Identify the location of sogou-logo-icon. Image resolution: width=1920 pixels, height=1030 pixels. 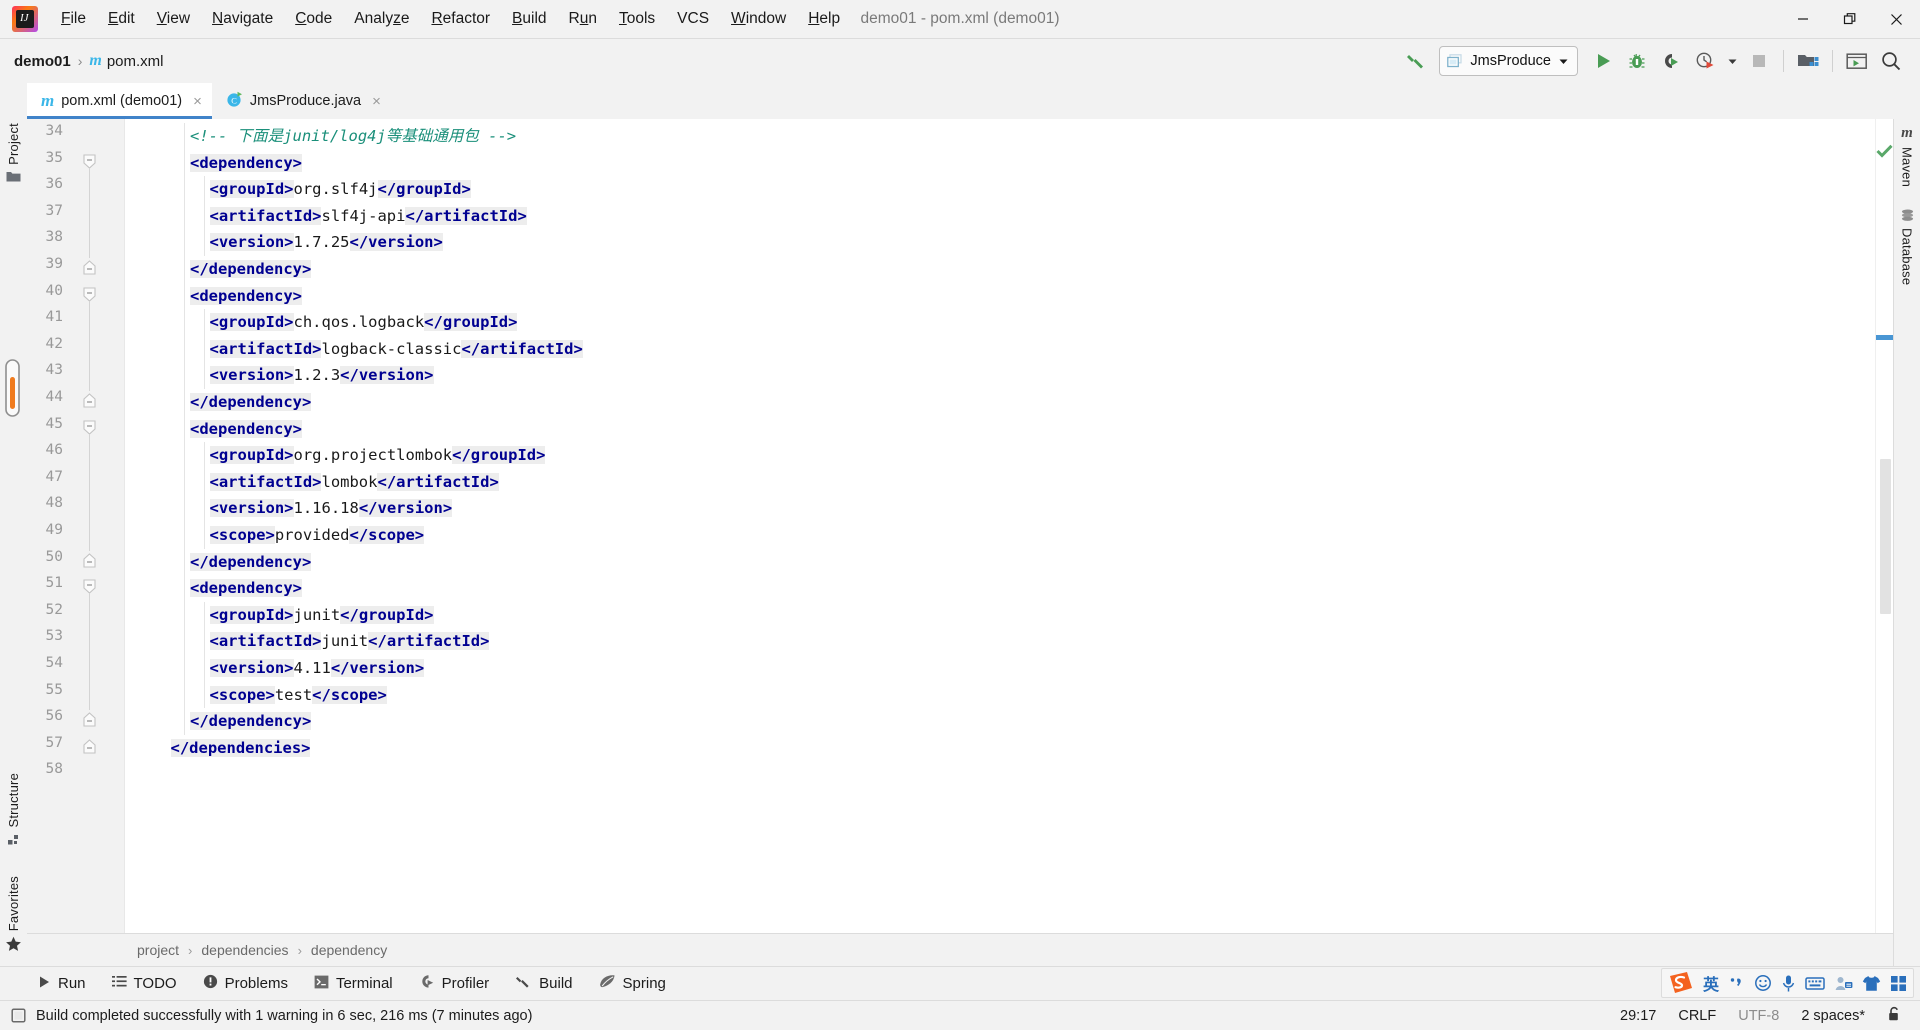
(1681, 983).